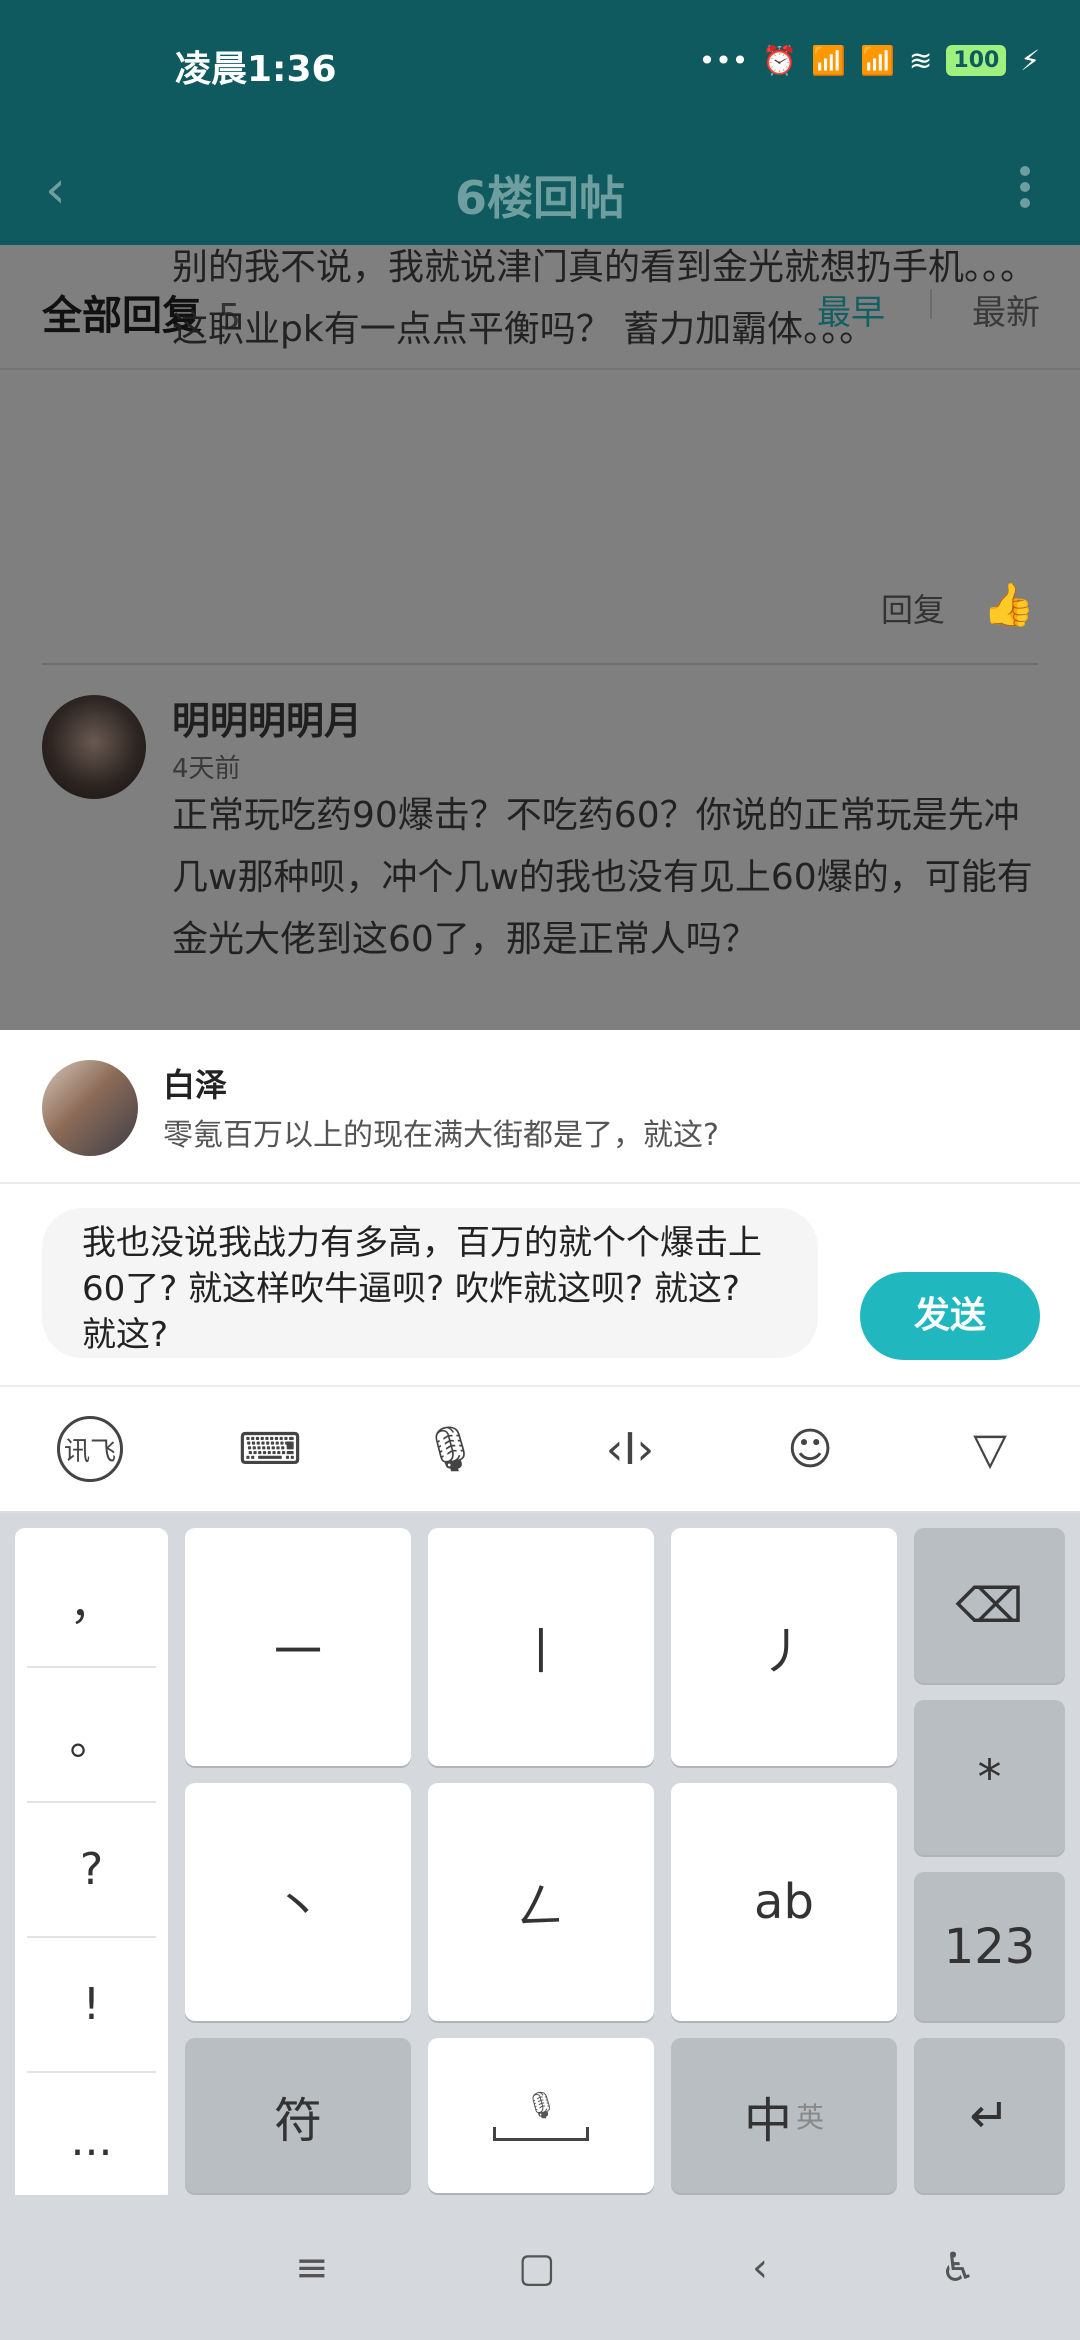 Image resolution: width=1080 pixels, height=2340 pixels. Describe the element at coordinates (312, 2268) in the screenshot. I see `menu-icon: ≡` at that location.